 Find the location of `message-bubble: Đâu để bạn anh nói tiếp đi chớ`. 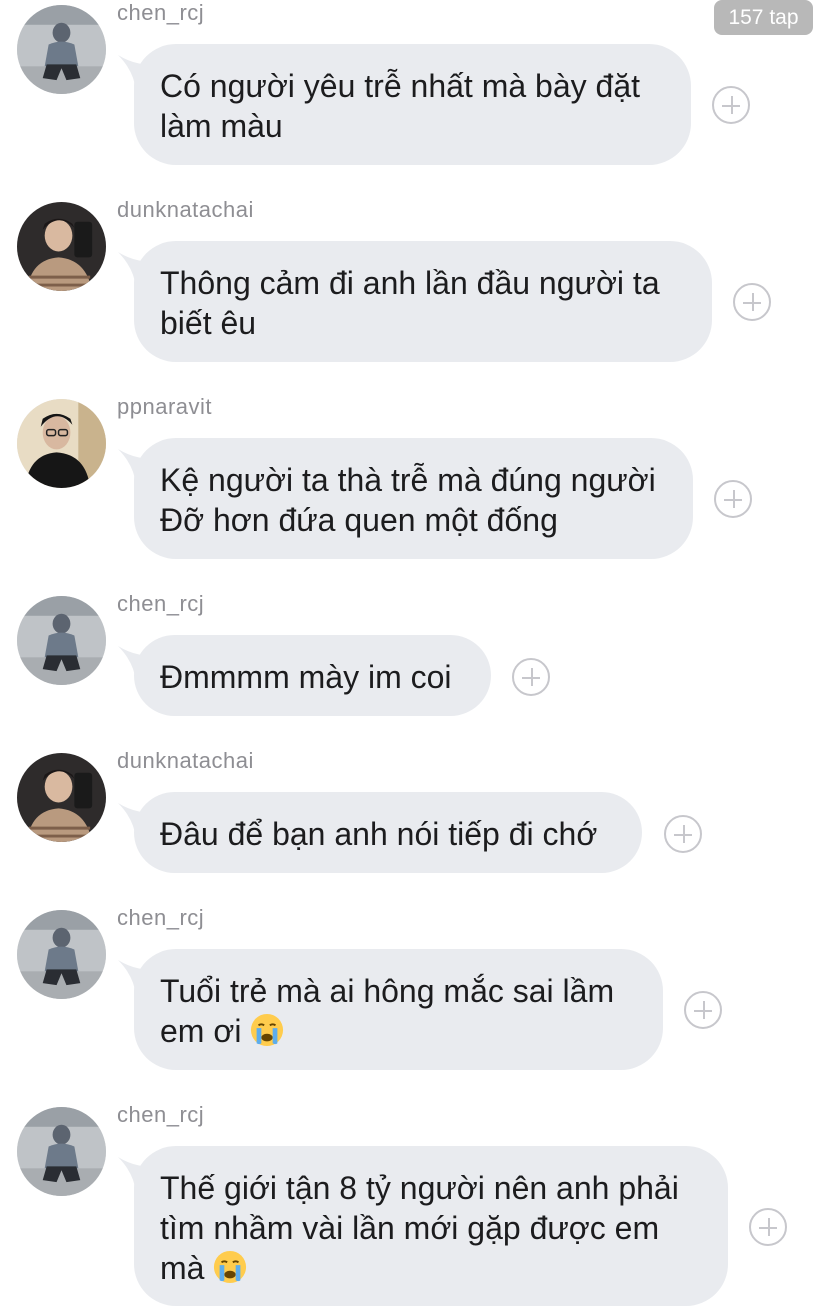

message-bubble: Đâu để bạn anh nói tiếp đi chớ is located at coordinates (388, 832).